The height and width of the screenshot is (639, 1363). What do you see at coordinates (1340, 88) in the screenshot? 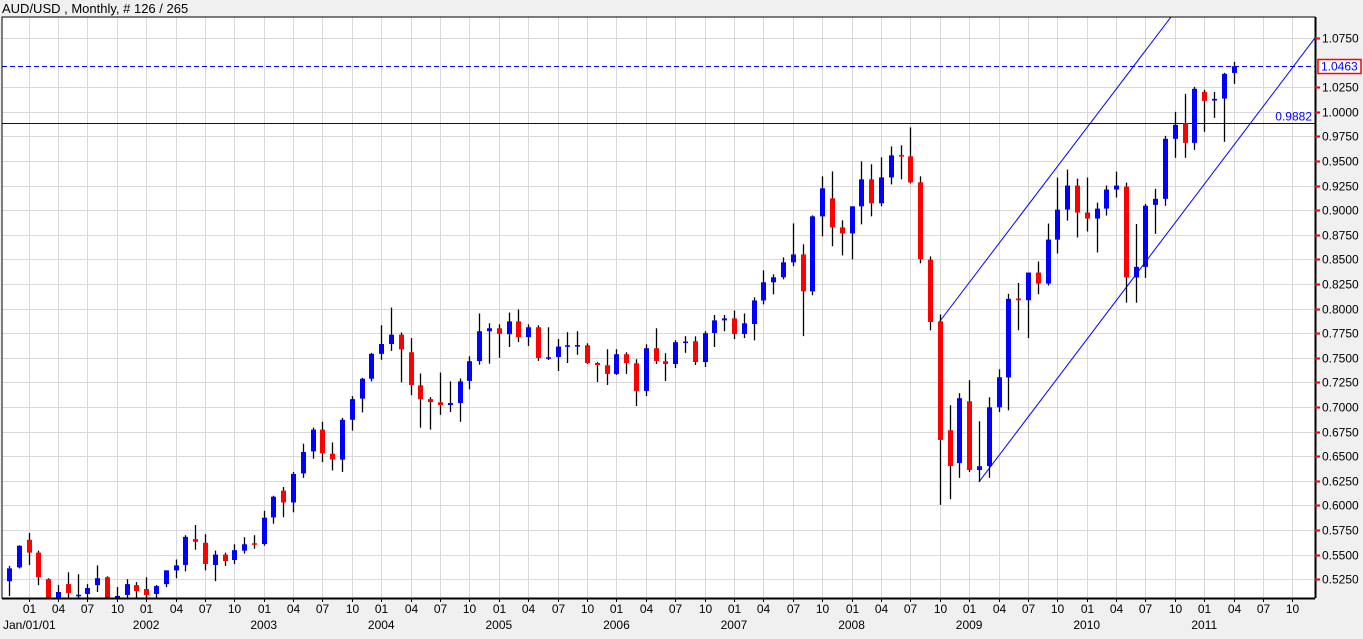
I see `price-tick-label: 1.0250` at bounding box center [1340, 88].